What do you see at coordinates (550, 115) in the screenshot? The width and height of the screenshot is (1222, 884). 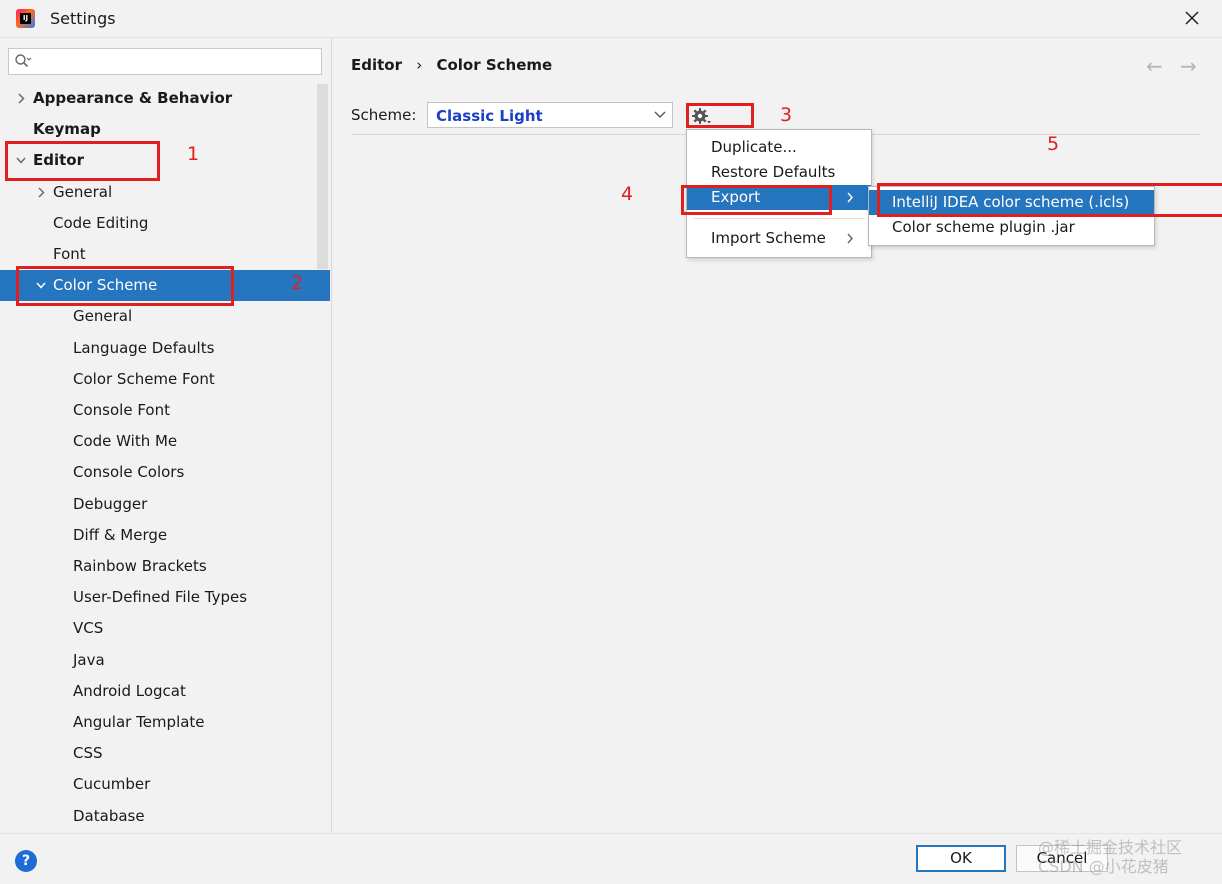 I see `scheme-dropdown: Classic Light` at bounding box center [550, 115].